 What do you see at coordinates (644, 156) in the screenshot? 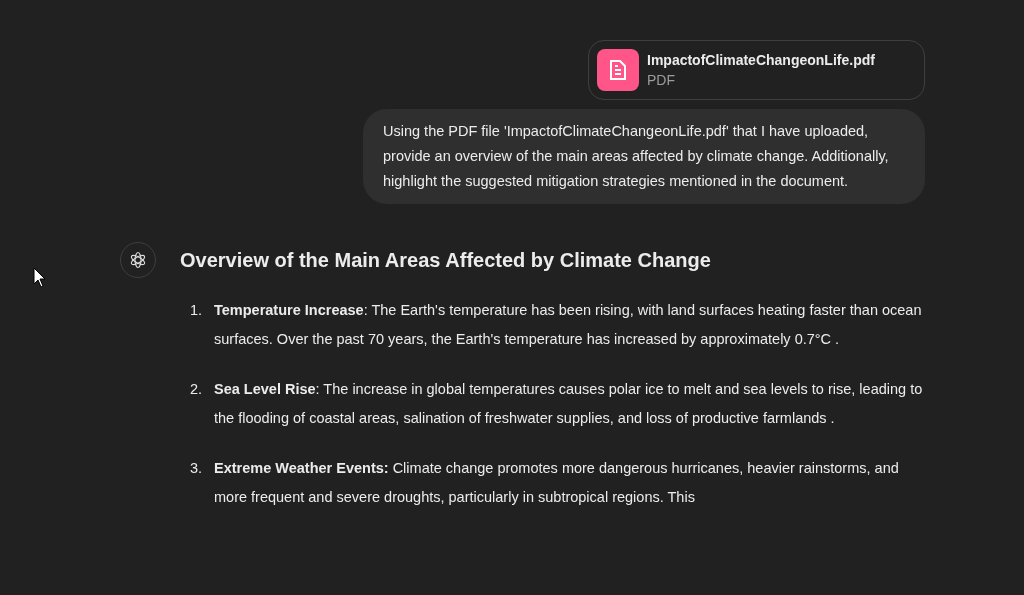
I see `user-message-bubble: Using the PDF file 'ImpactofClimateChangeonLife.pdf' that I have uploaded, provide an overview of the main areas affected by climate change. Additionally, highlight the suggested mitigation strategies mentioned in the document.` at bounding box center [644, 156].